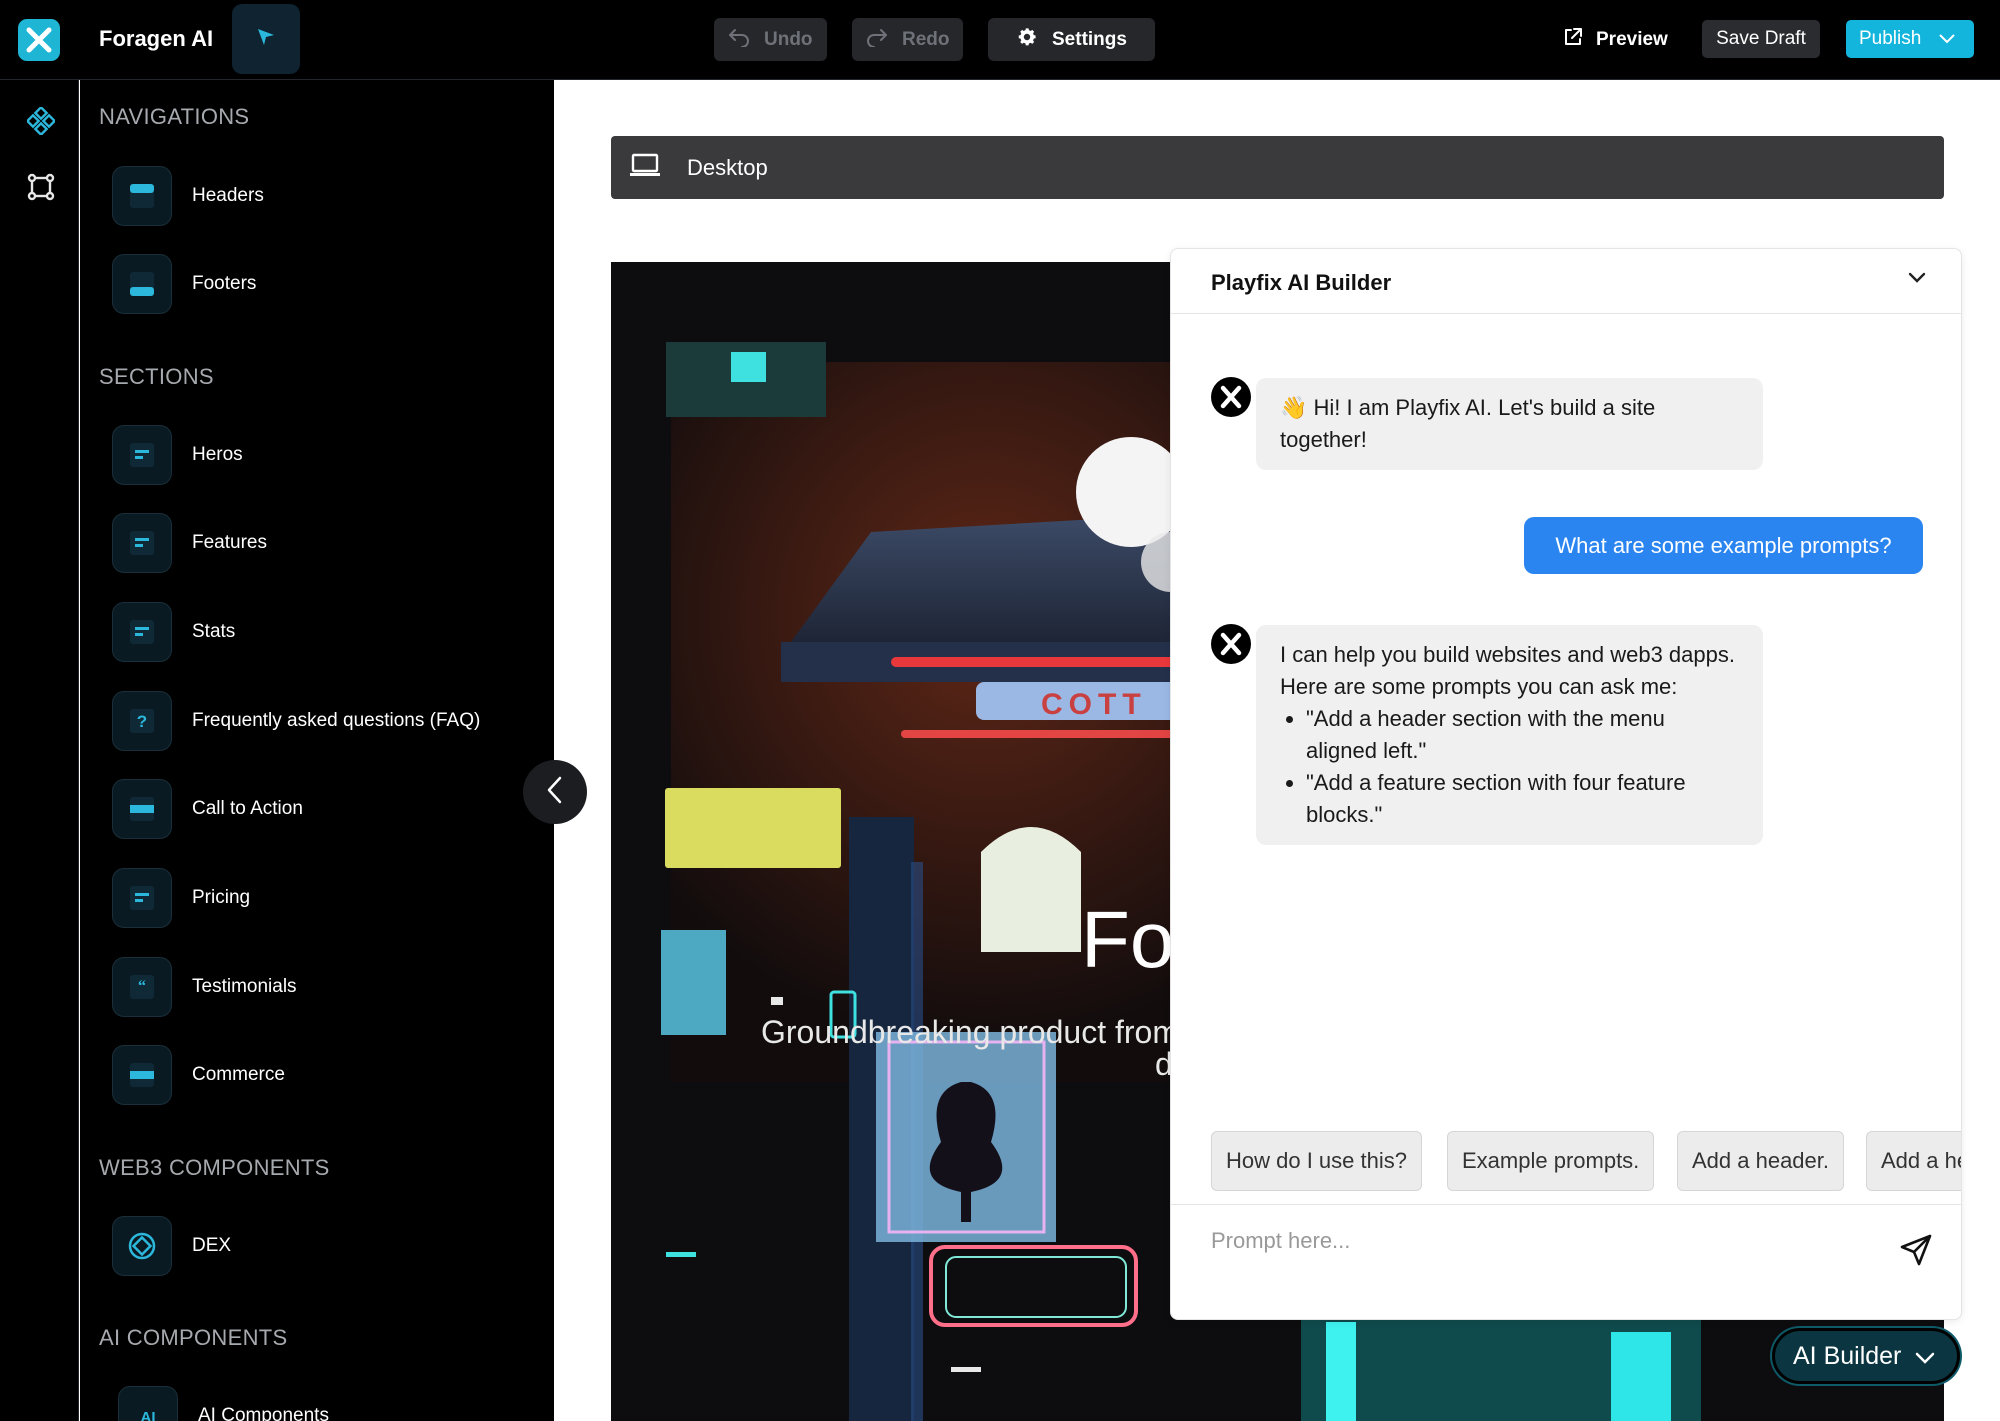 The height and width of the screenshot is (1421, 2000). What do you see at coordinates (156, 38) in the screenshot?
I see `app-title: Foragen AI` at bounding box center [156, 38].